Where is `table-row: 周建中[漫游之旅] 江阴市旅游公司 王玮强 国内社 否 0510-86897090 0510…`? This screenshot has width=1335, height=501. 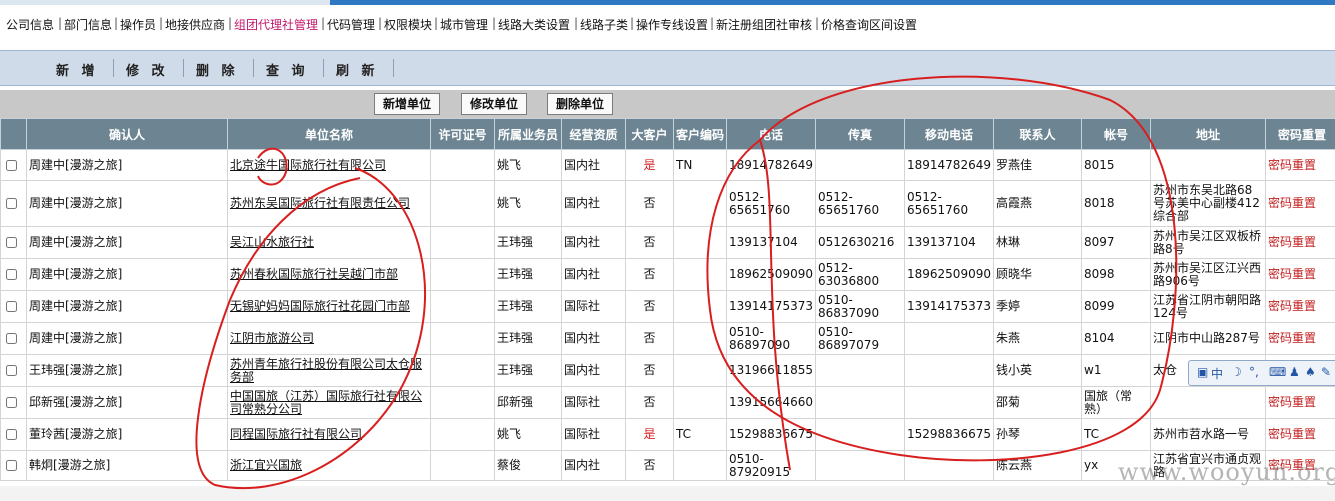 table-row: 周建中[漫游之旅] 江阴市旅游公司 王玮强 国内社 否 0510-86897090 0510… is located at coordinates (667, 338).